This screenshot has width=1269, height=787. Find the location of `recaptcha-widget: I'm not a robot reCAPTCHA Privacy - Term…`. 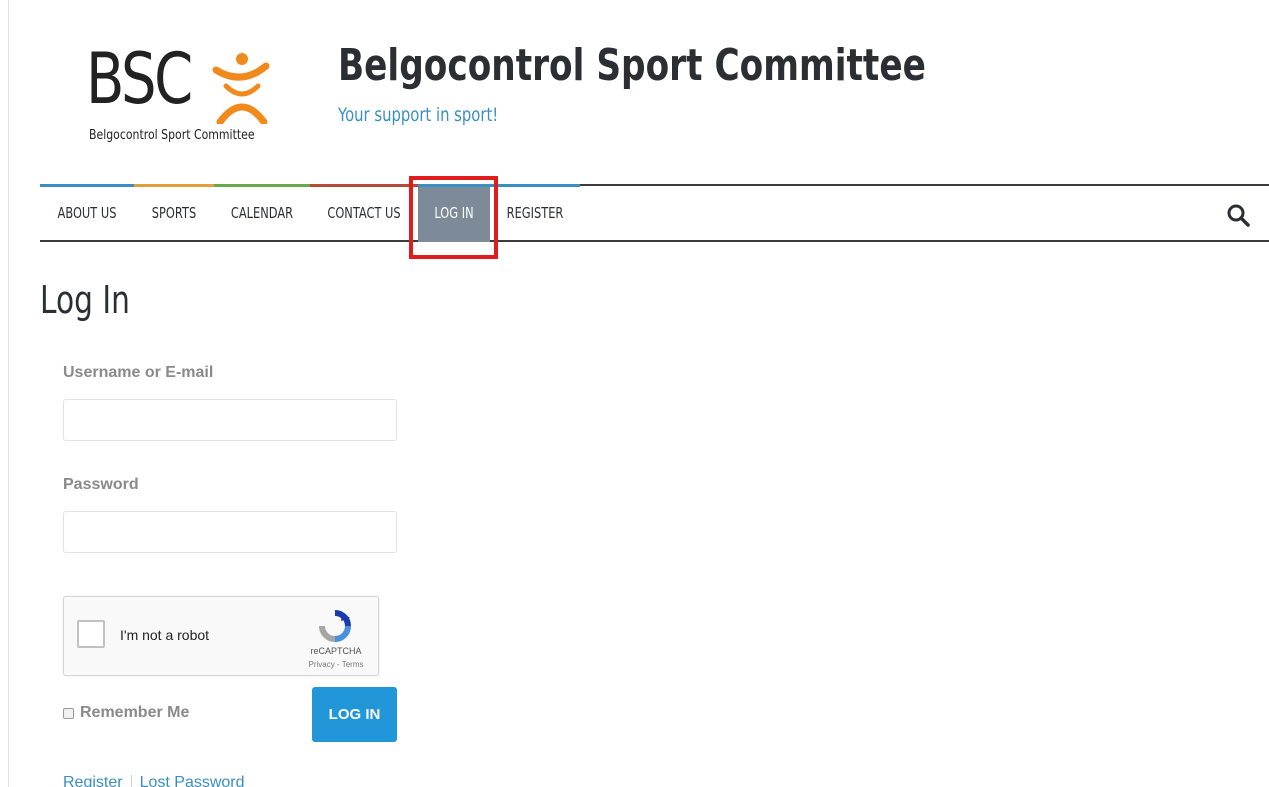

recaptcha-widget: I'm not a robot reCAPTCHA Privacy - Term… is located at coordinates (221, 636).